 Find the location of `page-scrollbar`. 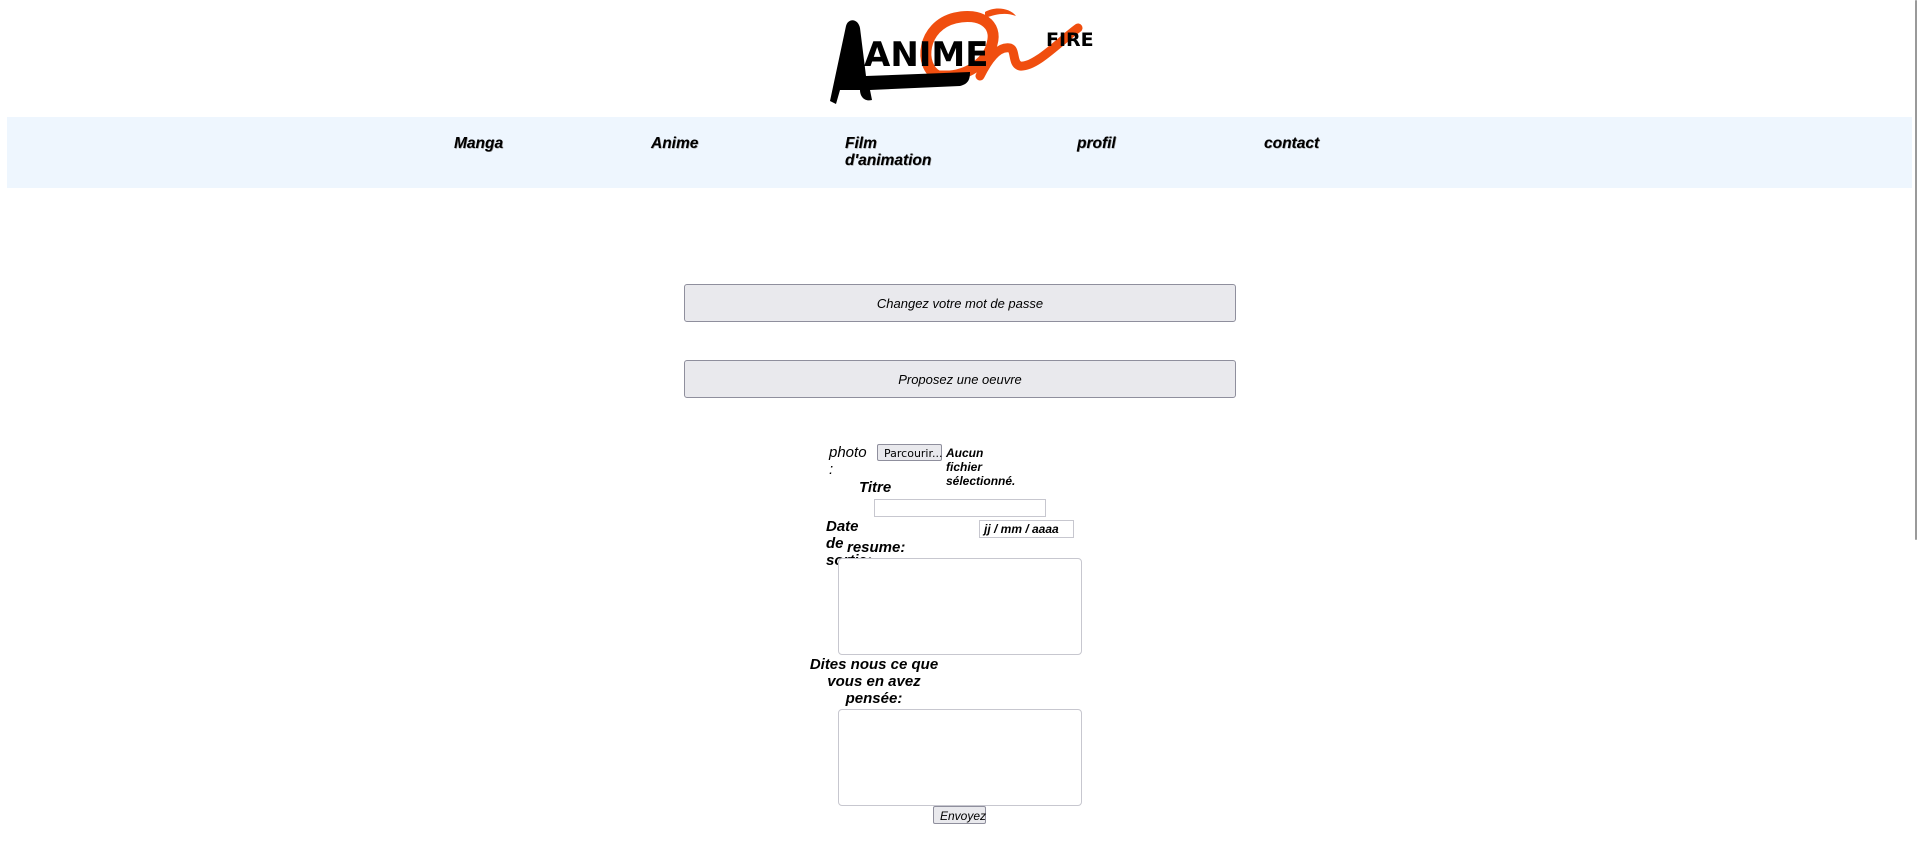

page-scrollbar is located at coordinates (1916, 270).